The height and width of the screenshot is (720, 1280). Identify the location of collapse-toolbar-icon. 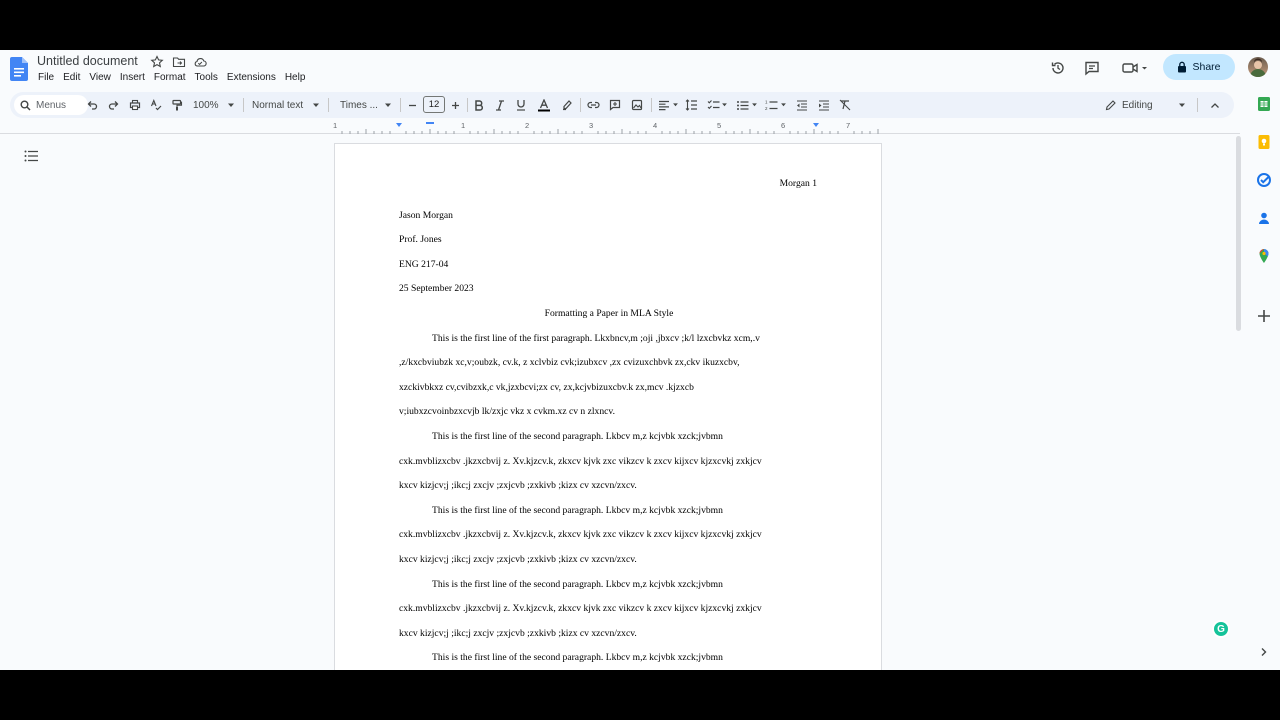
(1215, 105).